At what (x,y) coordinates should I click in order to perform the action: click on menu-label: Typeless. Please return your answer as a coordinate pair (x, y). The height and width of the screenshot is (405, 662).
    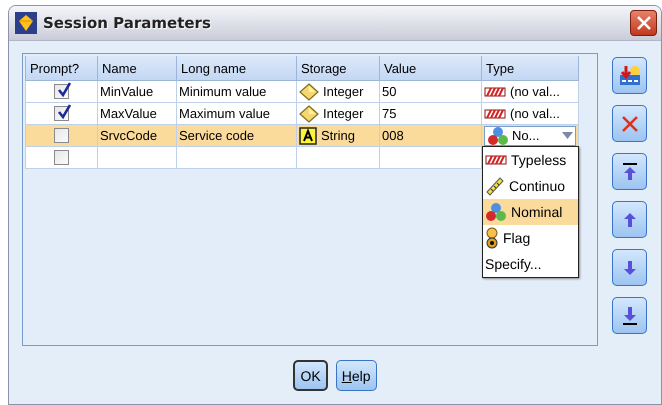
    Looking at the image, I should click on (538, 160).